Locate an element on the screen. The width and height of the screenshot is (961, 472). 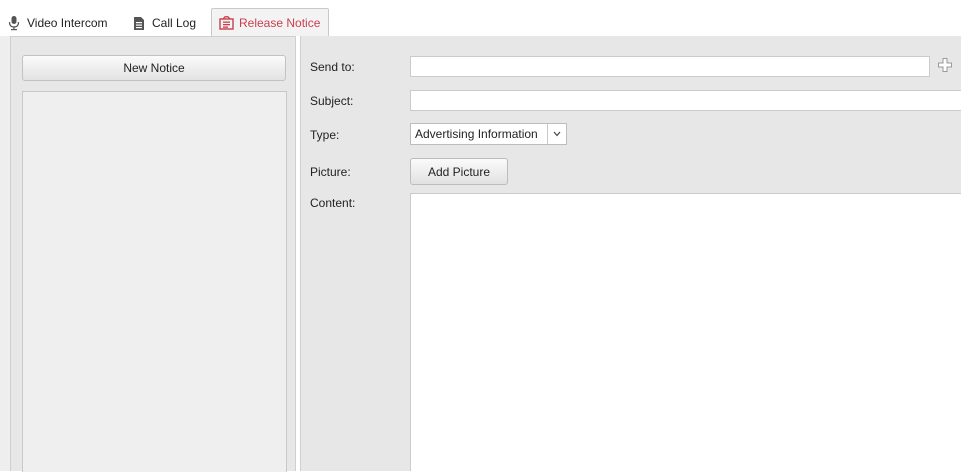
add-picture-button: Add Picture is located at coordinates (459, 171).